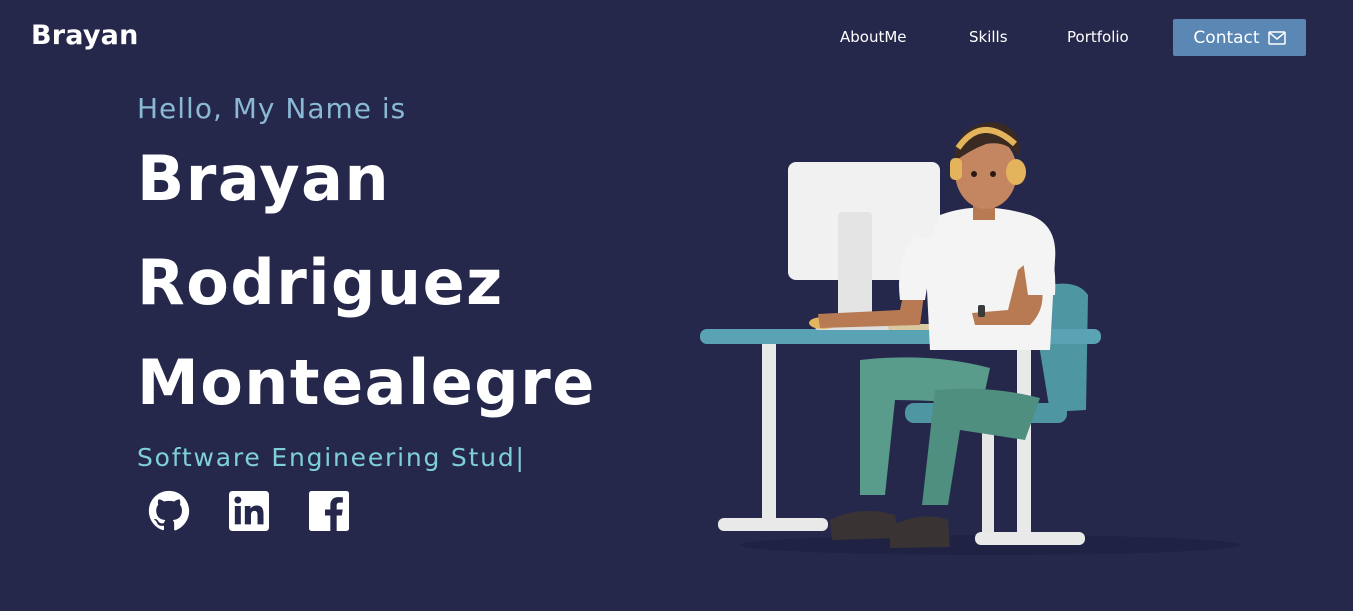 Image resolution: width=1353 pixels, height=611 pixels. I want to click on nav-portfolio: Portfolio, so click(1098, 37).